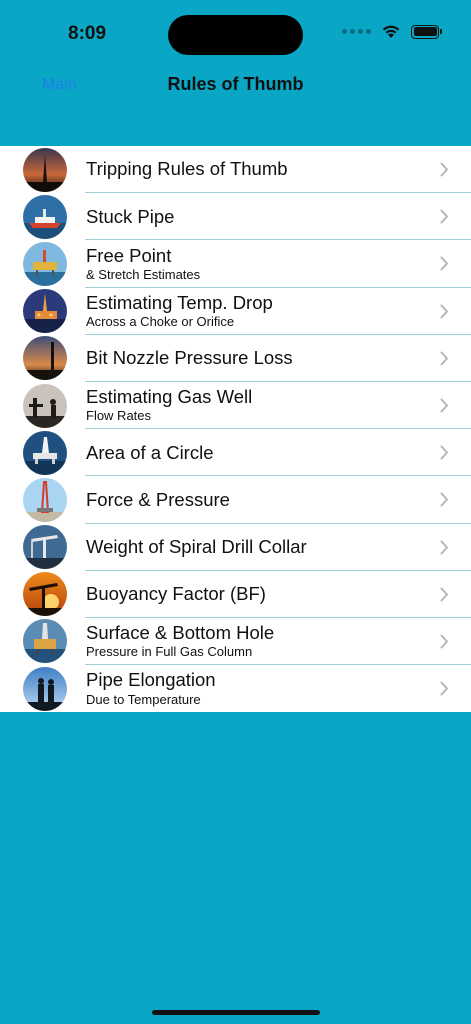 The height and width of the screenshot is (1024, 471). I want to click on item-title: Bit Nozzle Pressure Loss, so click(189, 358).